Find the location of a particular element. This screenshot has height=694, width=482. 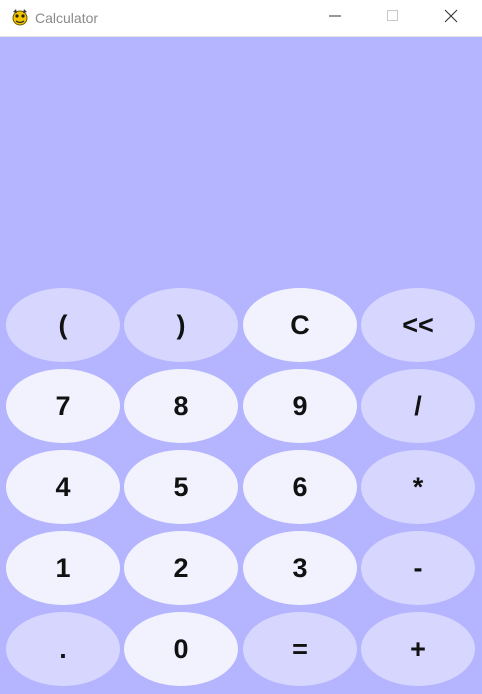

key-label: 1 is located at coordinates (63, 567).